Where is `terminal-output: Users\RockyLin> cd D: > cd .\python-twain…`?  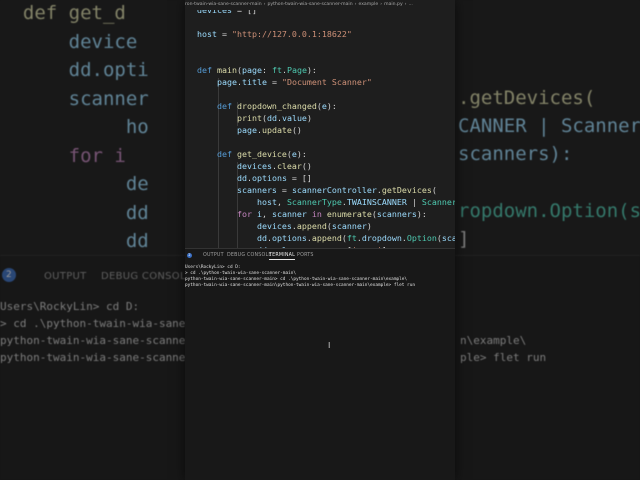 terminal-output: Users\RockyLin> cd D: > cd .\python-twain… is located at coordinates (320, 277).